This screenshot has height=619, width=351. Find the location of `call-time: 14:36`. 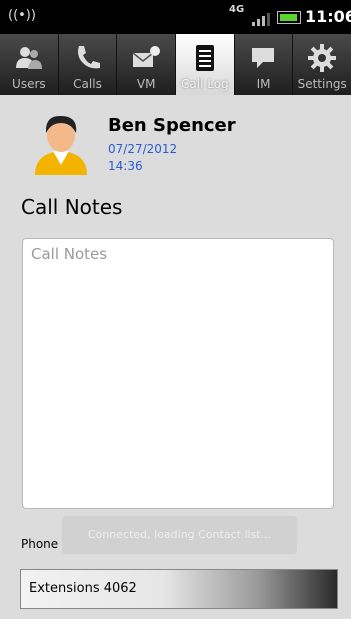

call-time: 14:36 is located at coordinates (125, 166).